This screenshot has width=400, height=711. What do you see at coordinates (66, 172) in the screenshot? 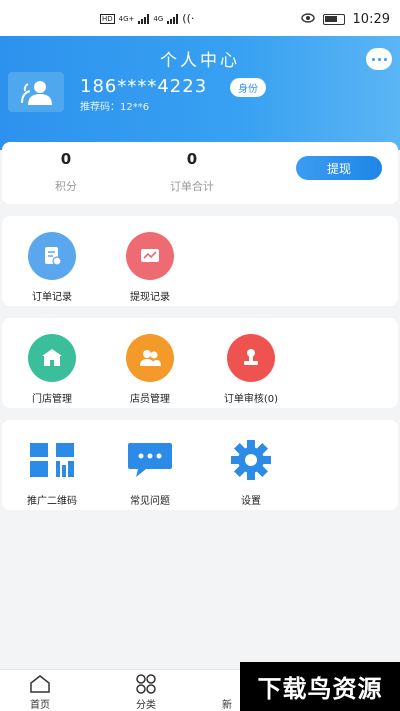
I see `points-stat: 0 积分` at bounding box center [66, 172].